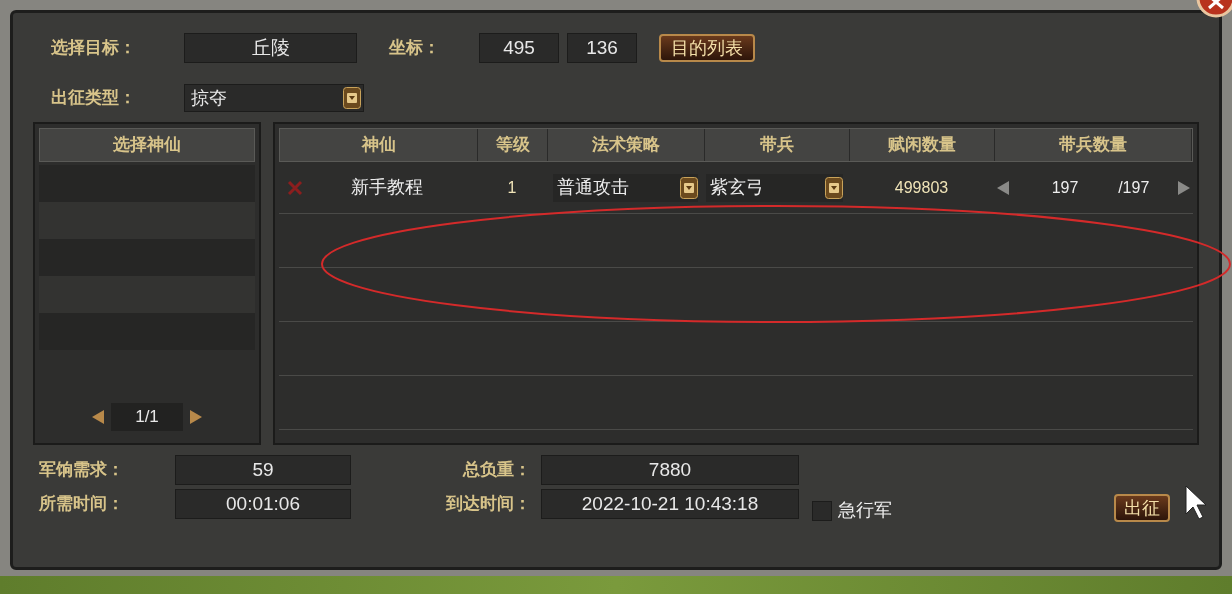  What do you see at coordinates (263, 504) in the screenshot?
I see `text-field: 00:01:06` at bounding box center [263, 504].